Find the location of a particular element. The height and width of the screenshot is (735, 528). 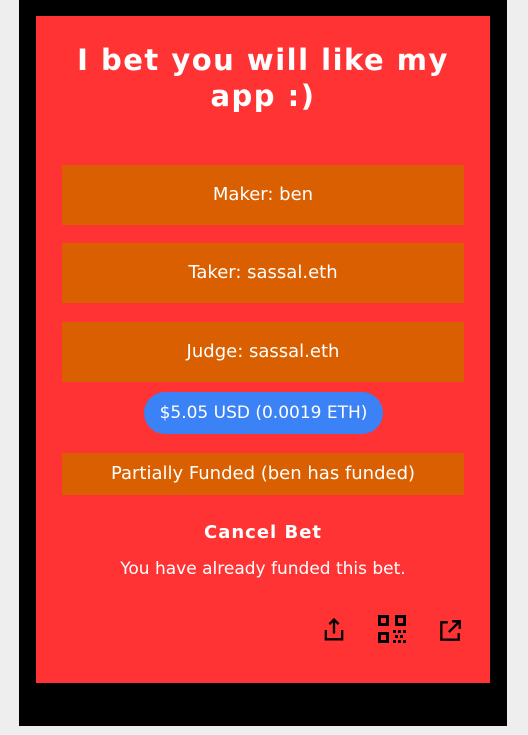

funded-note: You have already funded this bet. is located at coordinates (263, 569).